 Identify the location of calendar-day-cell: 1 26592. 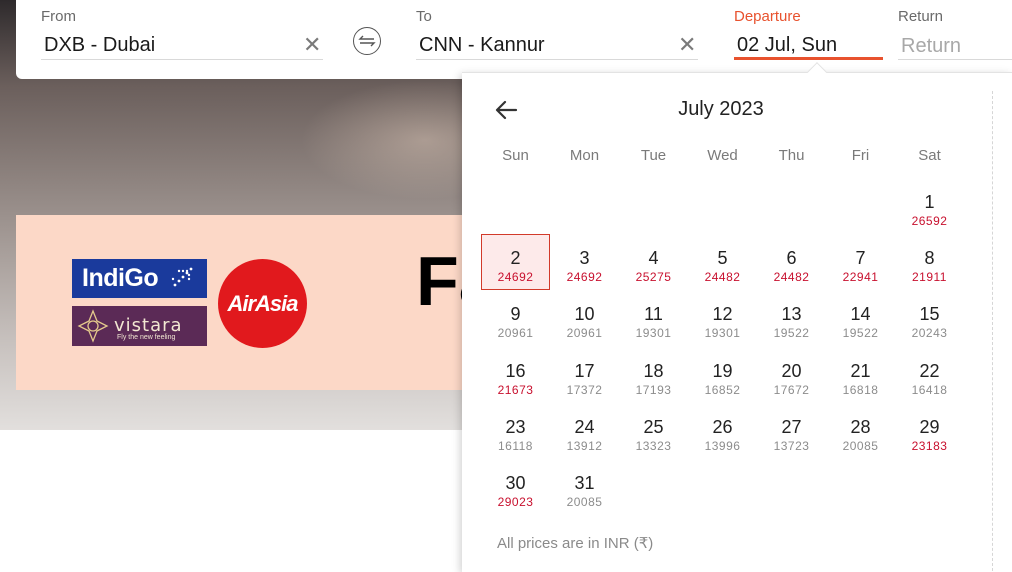
(929, 206).